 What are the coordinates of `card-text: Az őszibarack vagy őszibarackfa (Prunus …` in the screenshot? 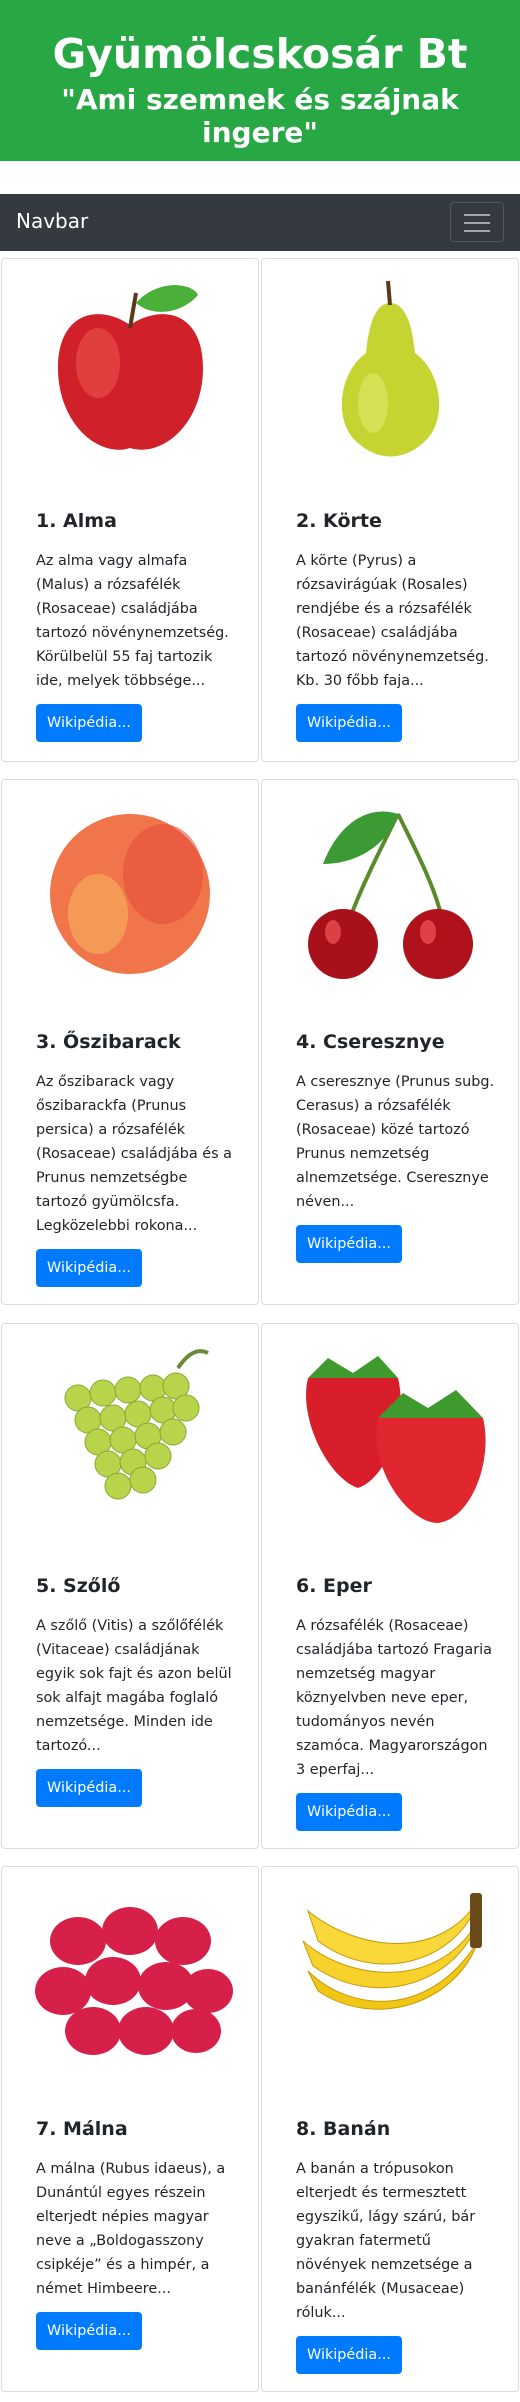 It's located at (134, 1154).